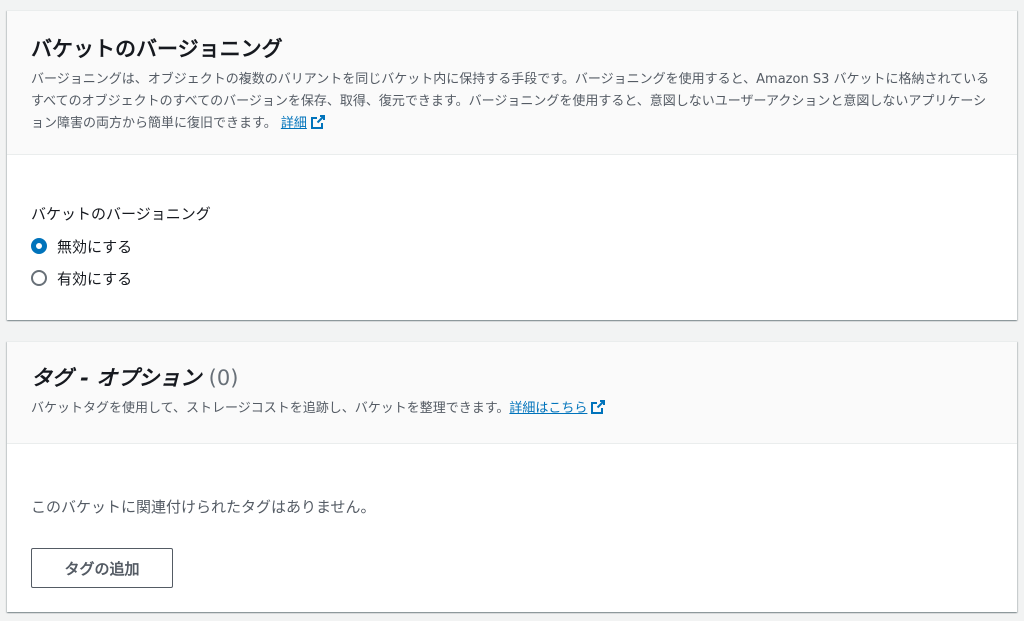 This screenshot has width=1024, height=621. Describe the element at coordinates (512, 378) in the screenshot. I see `tags-title: タグ - オプション (0)` at that location.